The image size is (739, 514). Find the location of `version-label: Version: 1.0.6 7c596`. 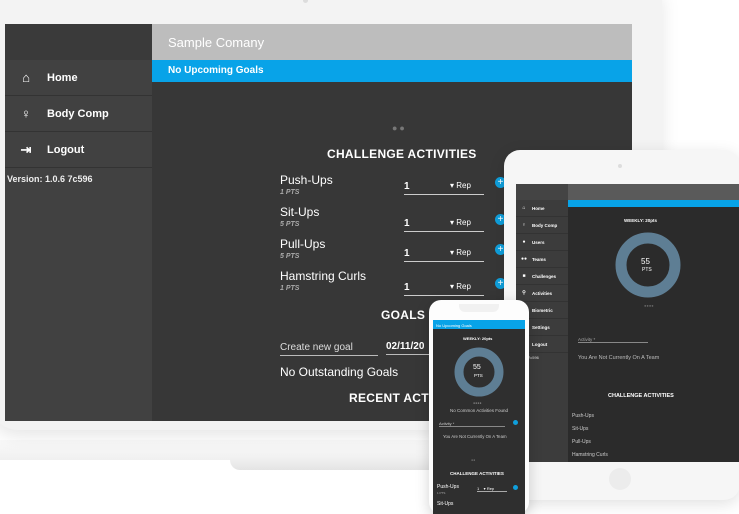

version-label: Version: 1.0.6 7c596 is located at coordinates (50, 179).